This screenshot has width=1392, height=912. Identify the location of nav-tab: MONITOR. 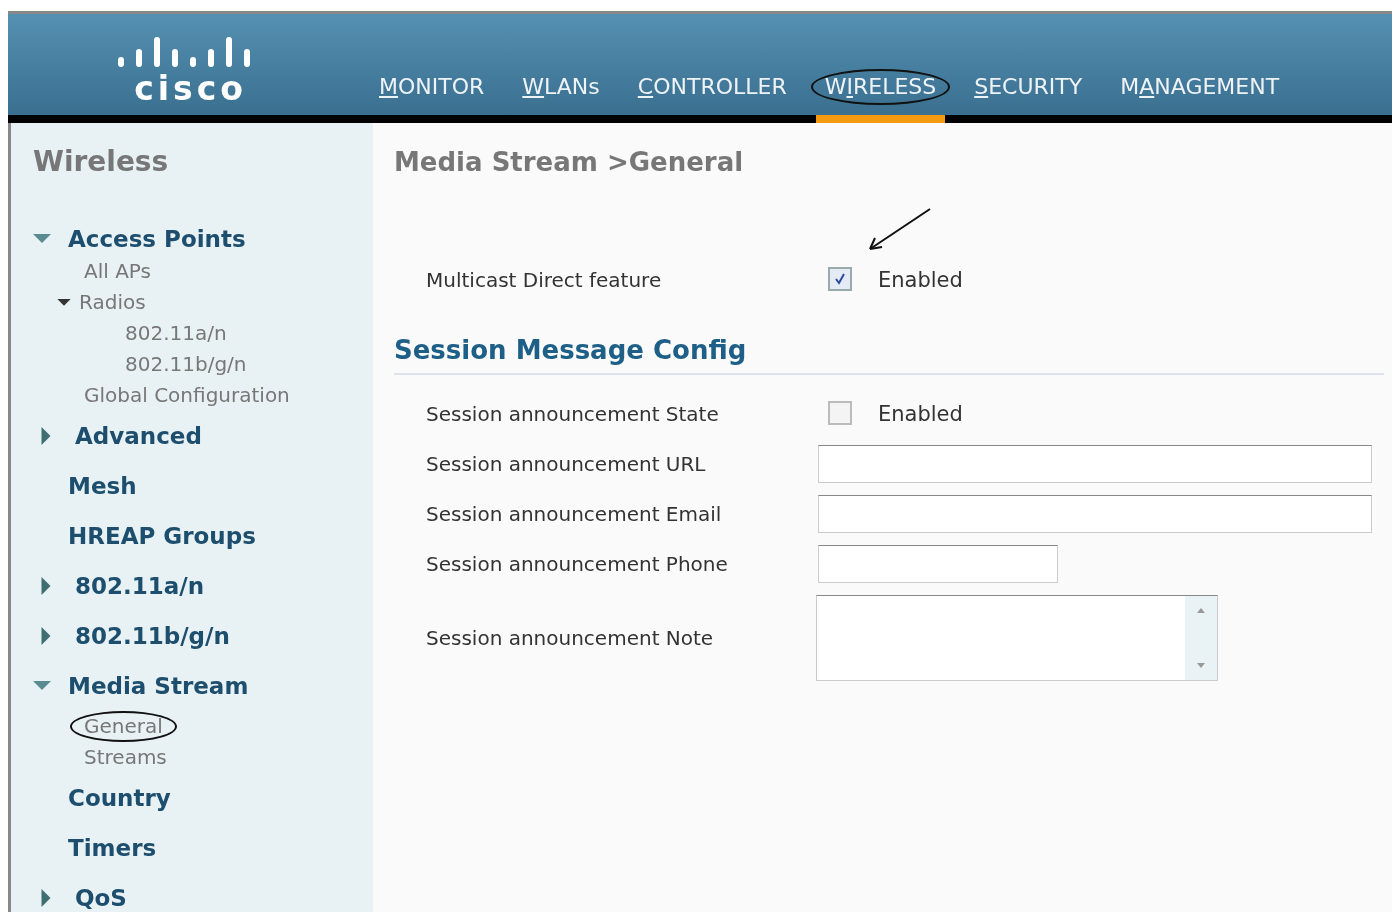
(436, 87).